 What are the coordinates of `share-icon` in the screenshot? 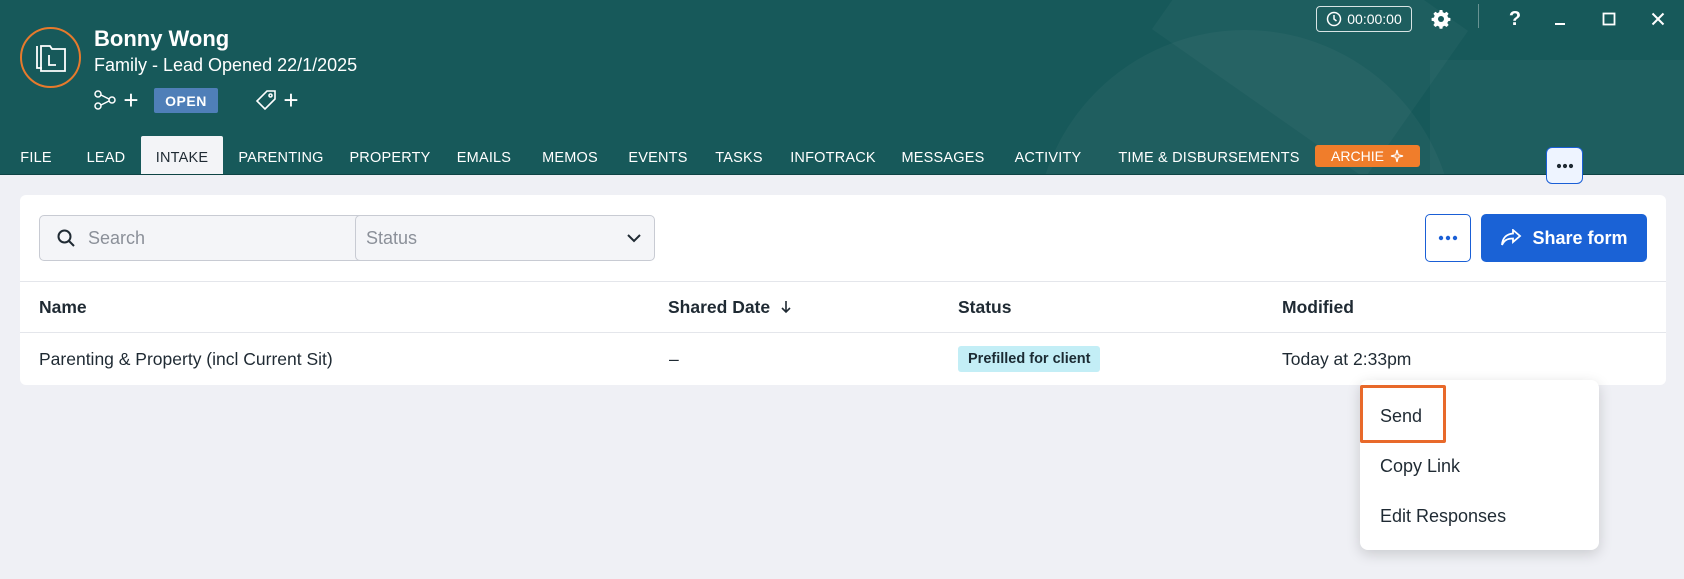 It's located at (1511, 237).